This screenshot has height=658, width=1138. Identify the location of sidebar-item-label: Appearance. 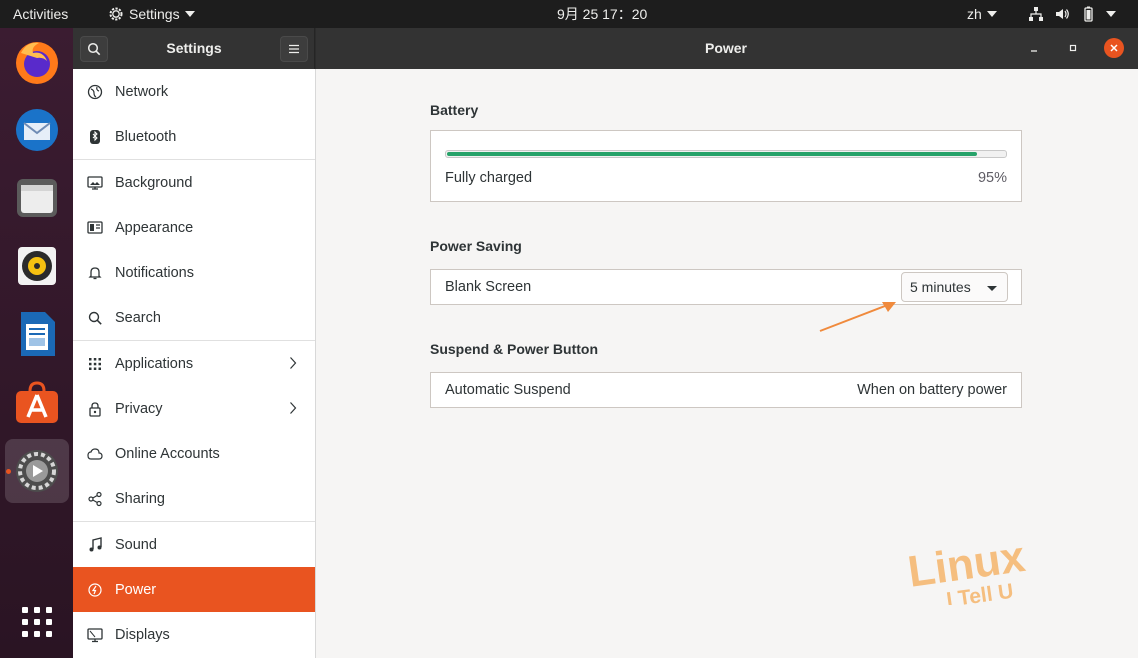
(154, 227).